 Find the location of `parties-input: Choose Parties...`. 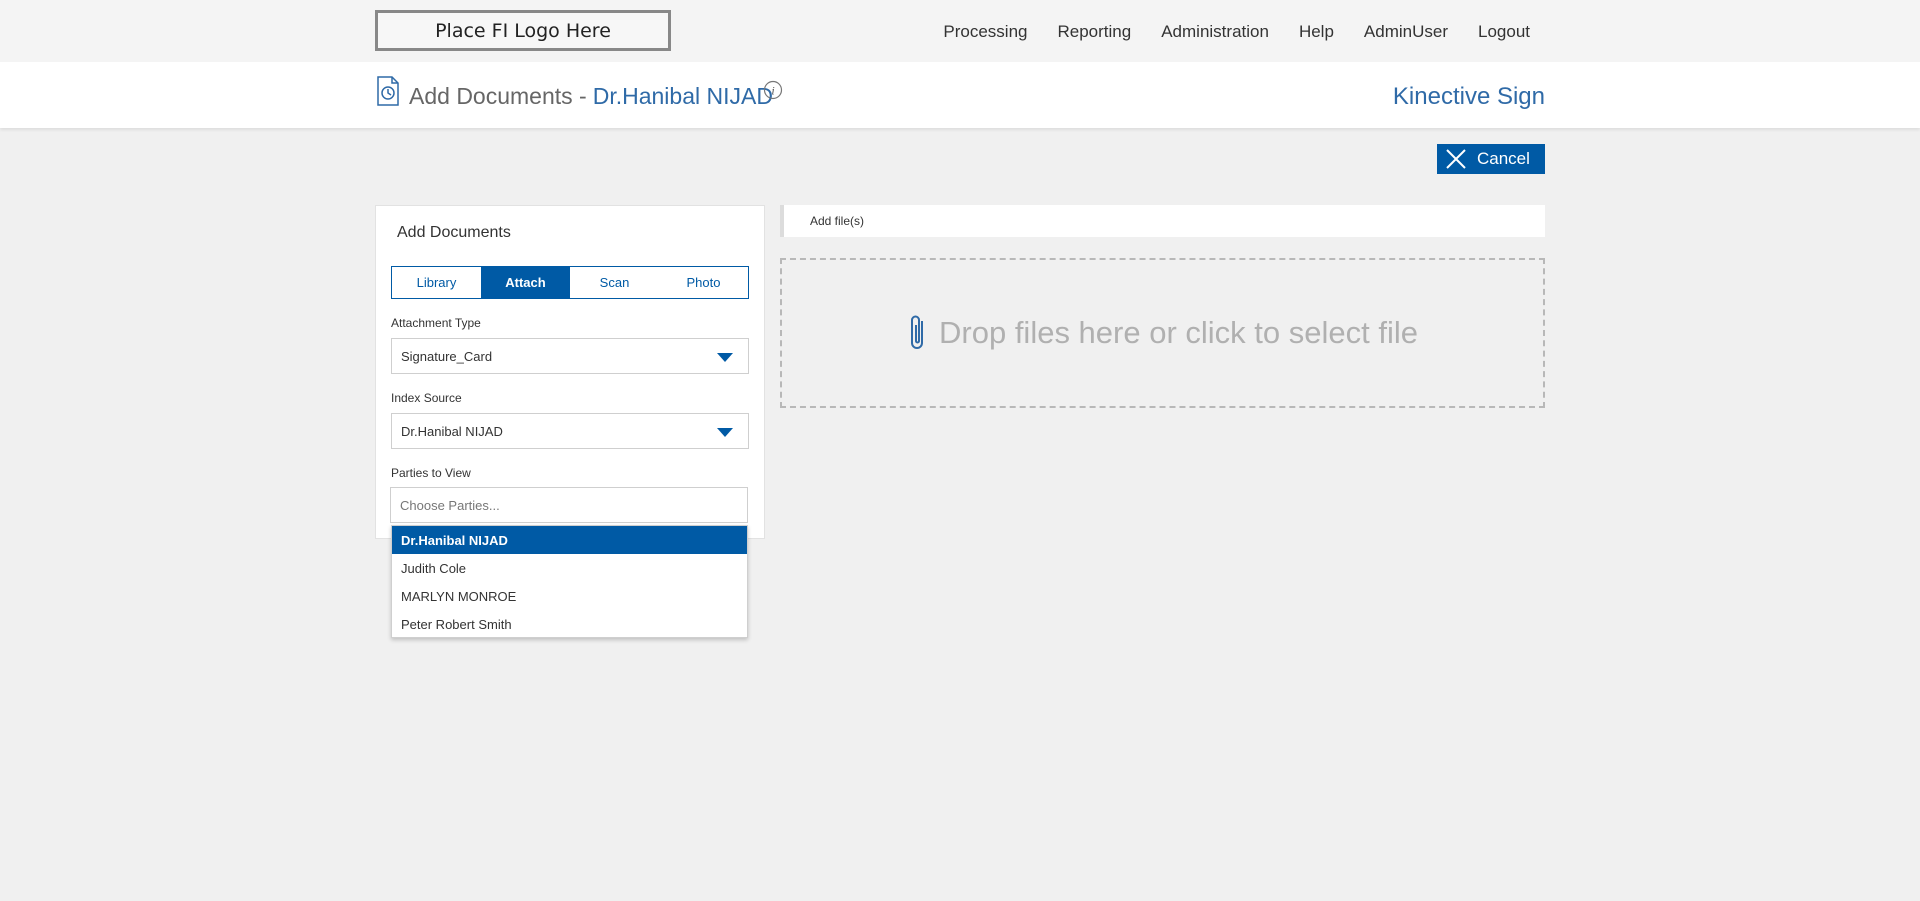

parties-input: Choose Parties... is located at coordinates (569, 505).